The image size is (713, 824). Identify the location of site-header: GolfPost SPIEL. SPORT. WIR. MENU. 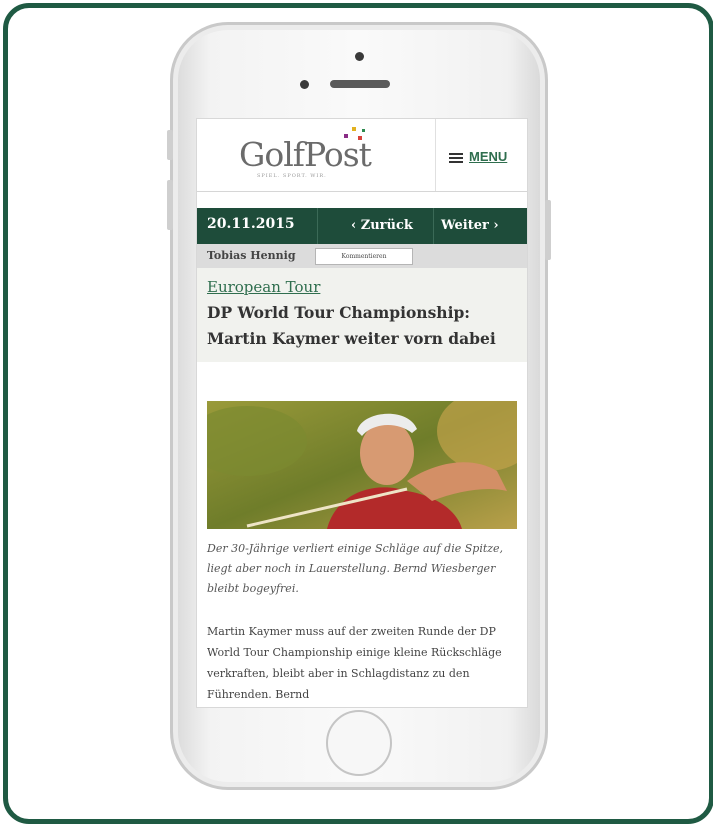
(362, 155).